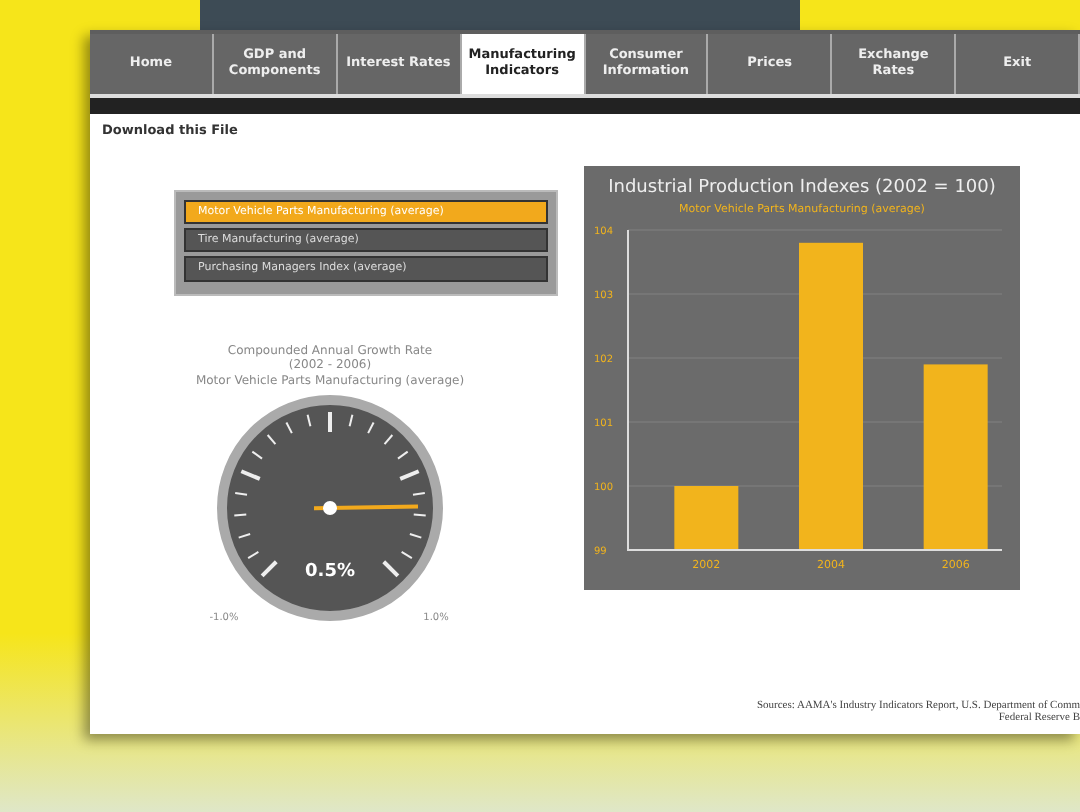 The width and height of the screenshot is (1080, 812). I want to click on bar, so click(706, 517).